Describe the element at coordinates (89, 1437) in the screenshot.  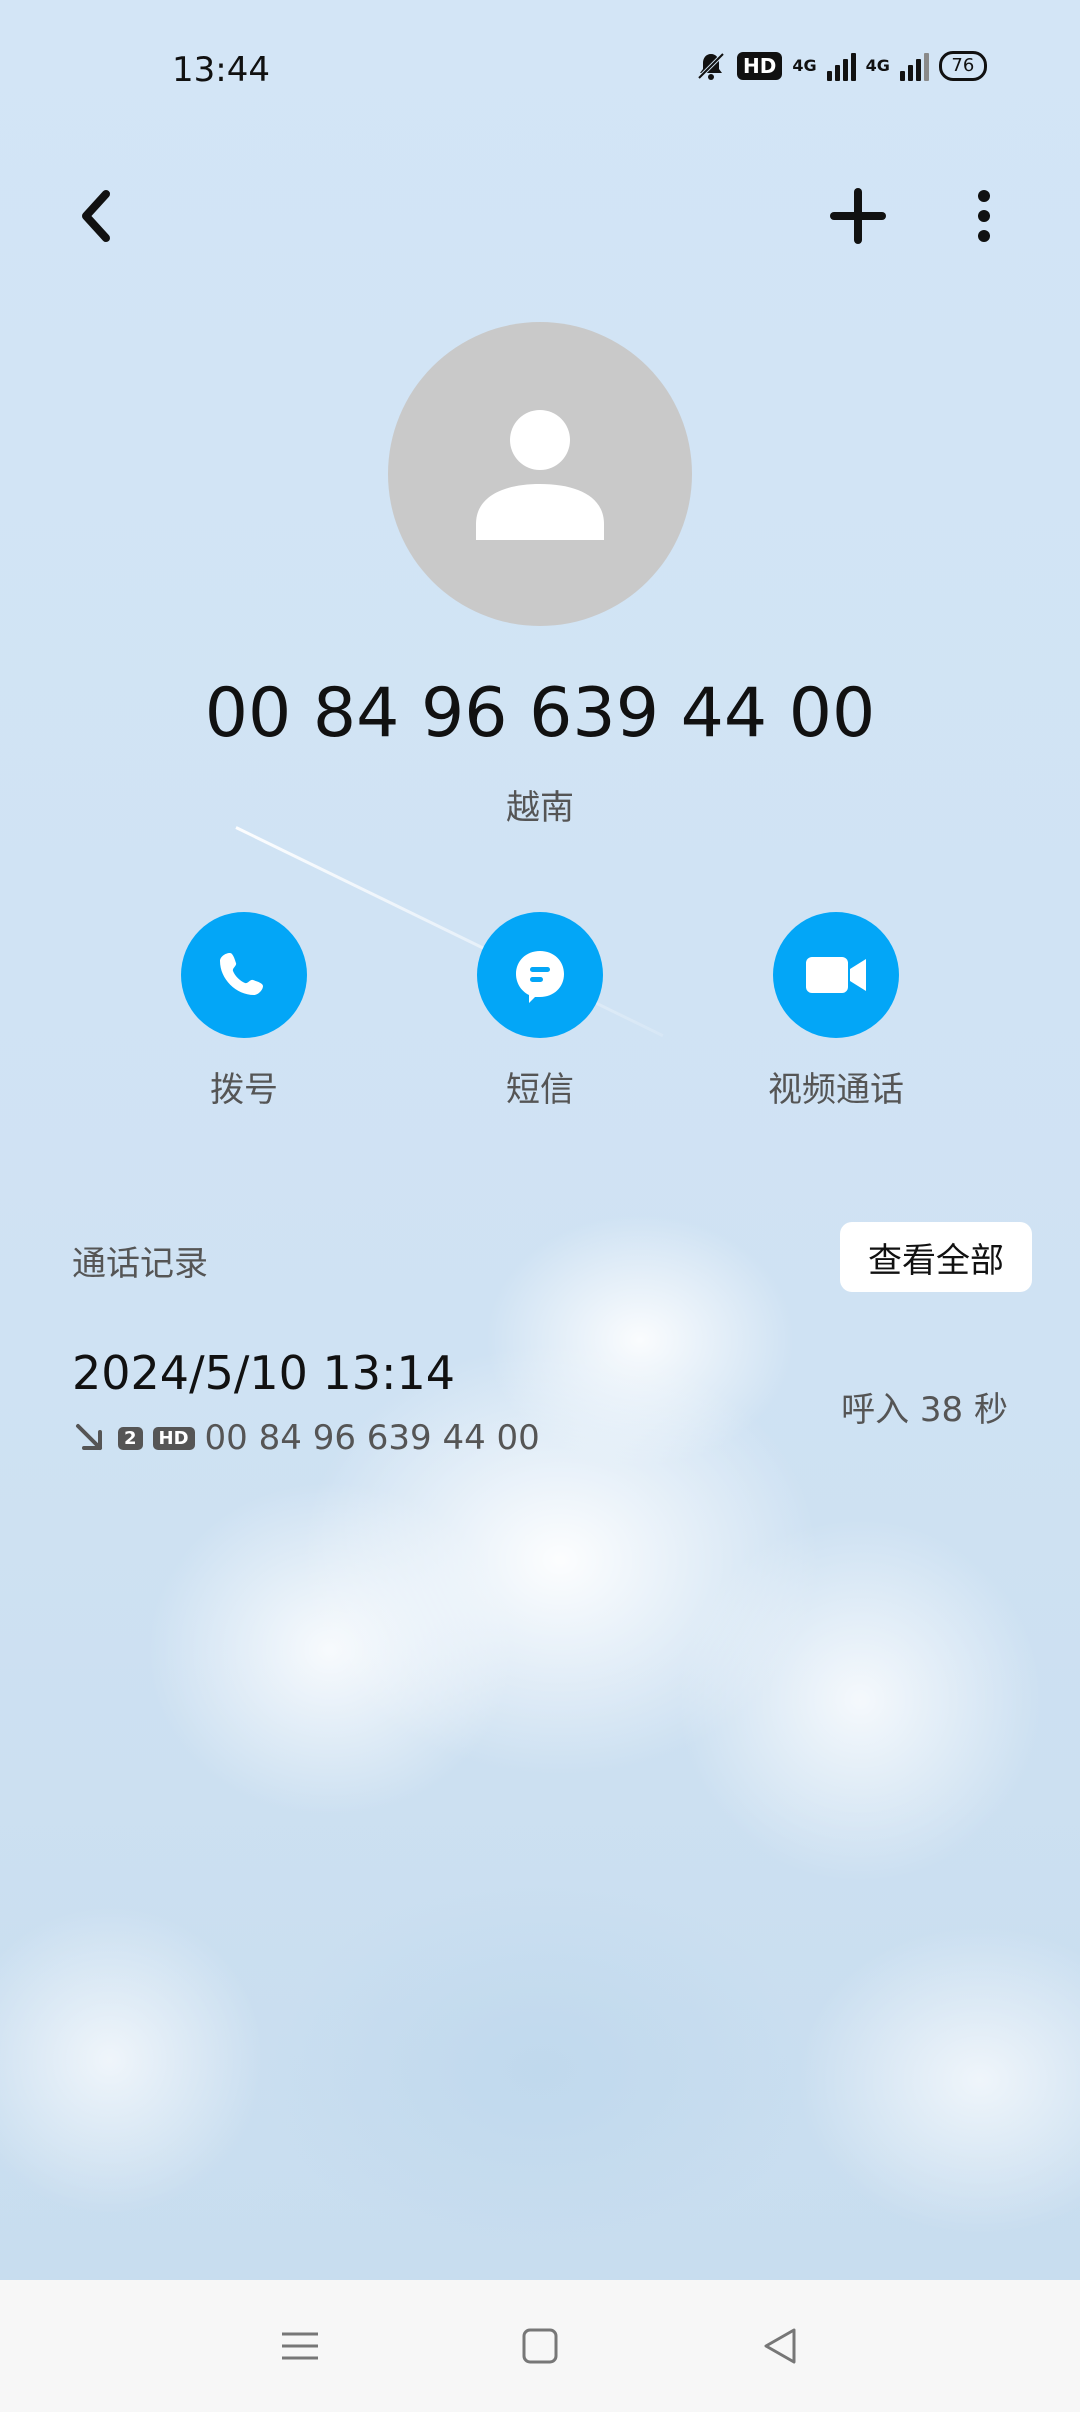
I see `incoming-call-arrow-icon` at that location.